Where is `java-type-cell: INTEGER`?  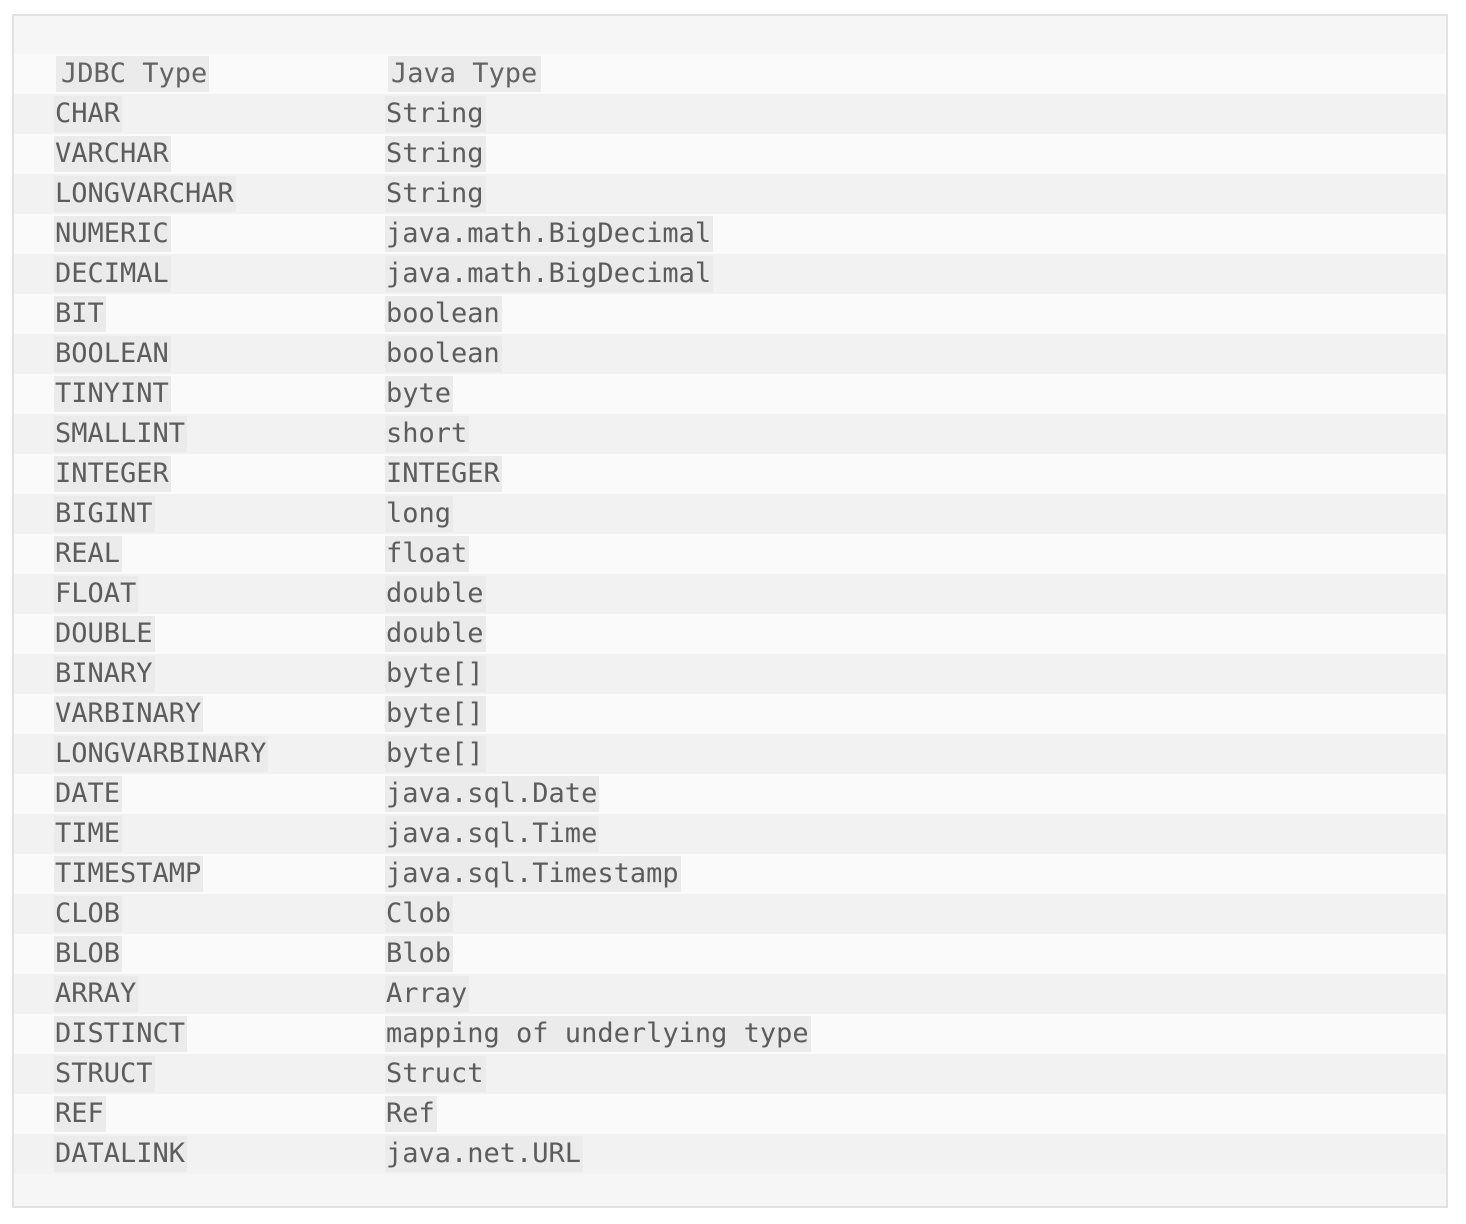
java-type-cell: INTEGER is located at coordinates (443, 474).